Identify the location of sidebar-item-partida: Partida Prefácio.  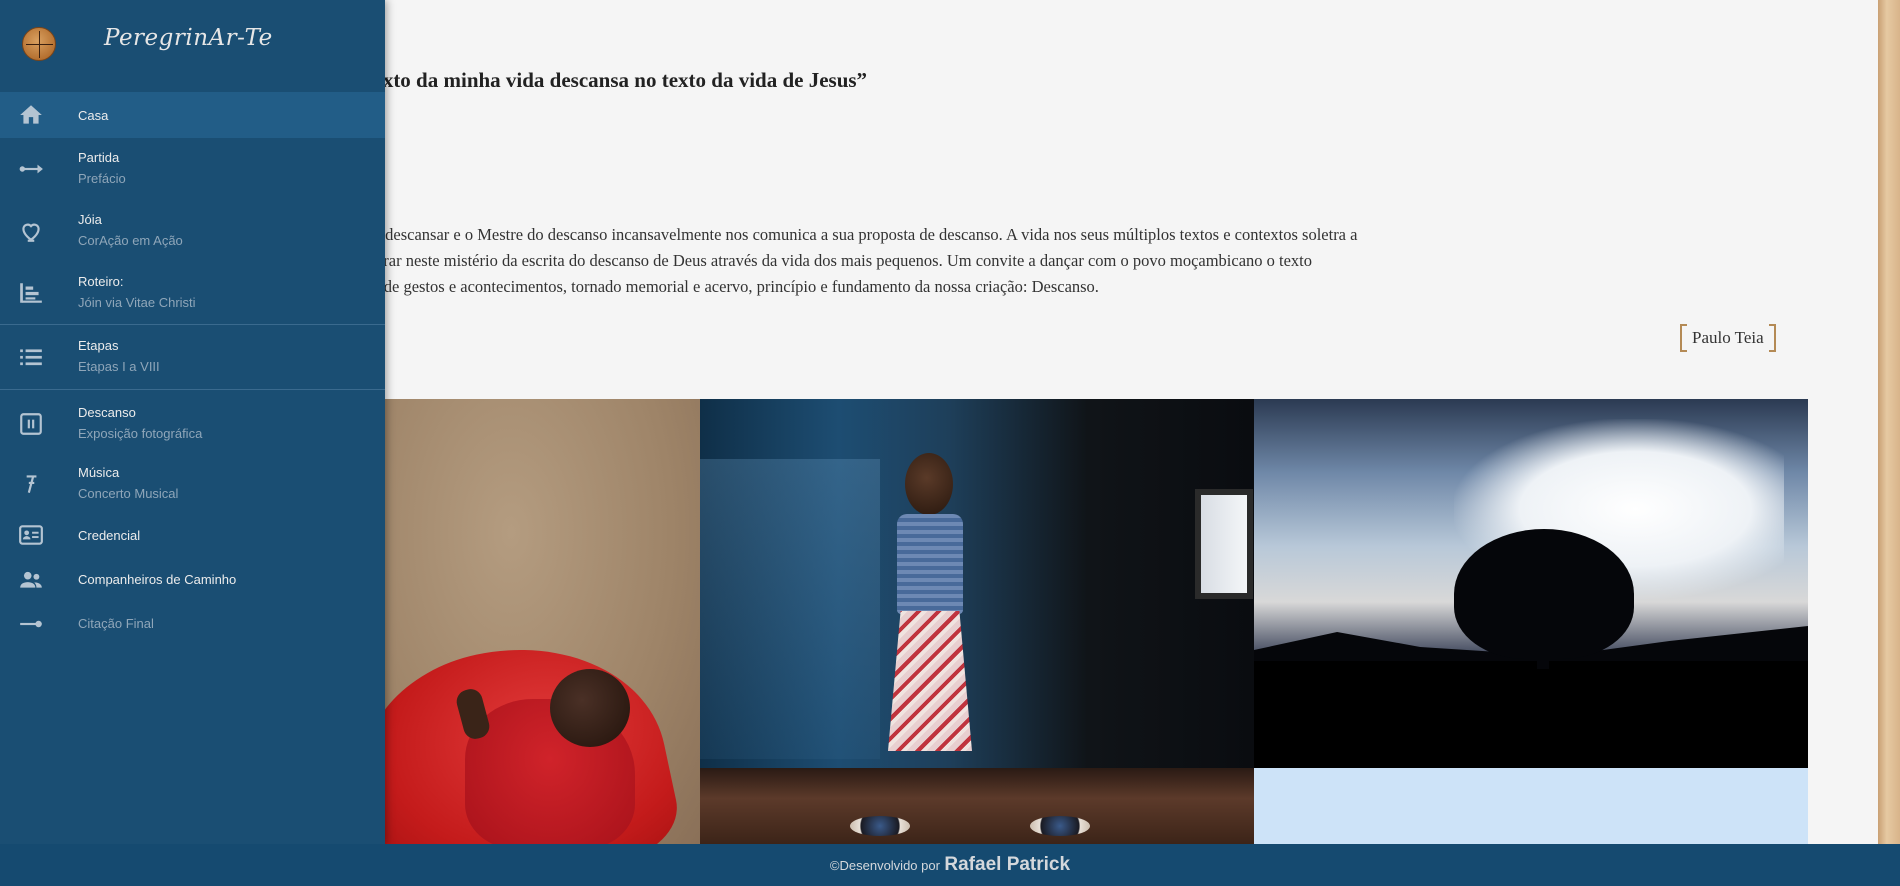
(192, 169).